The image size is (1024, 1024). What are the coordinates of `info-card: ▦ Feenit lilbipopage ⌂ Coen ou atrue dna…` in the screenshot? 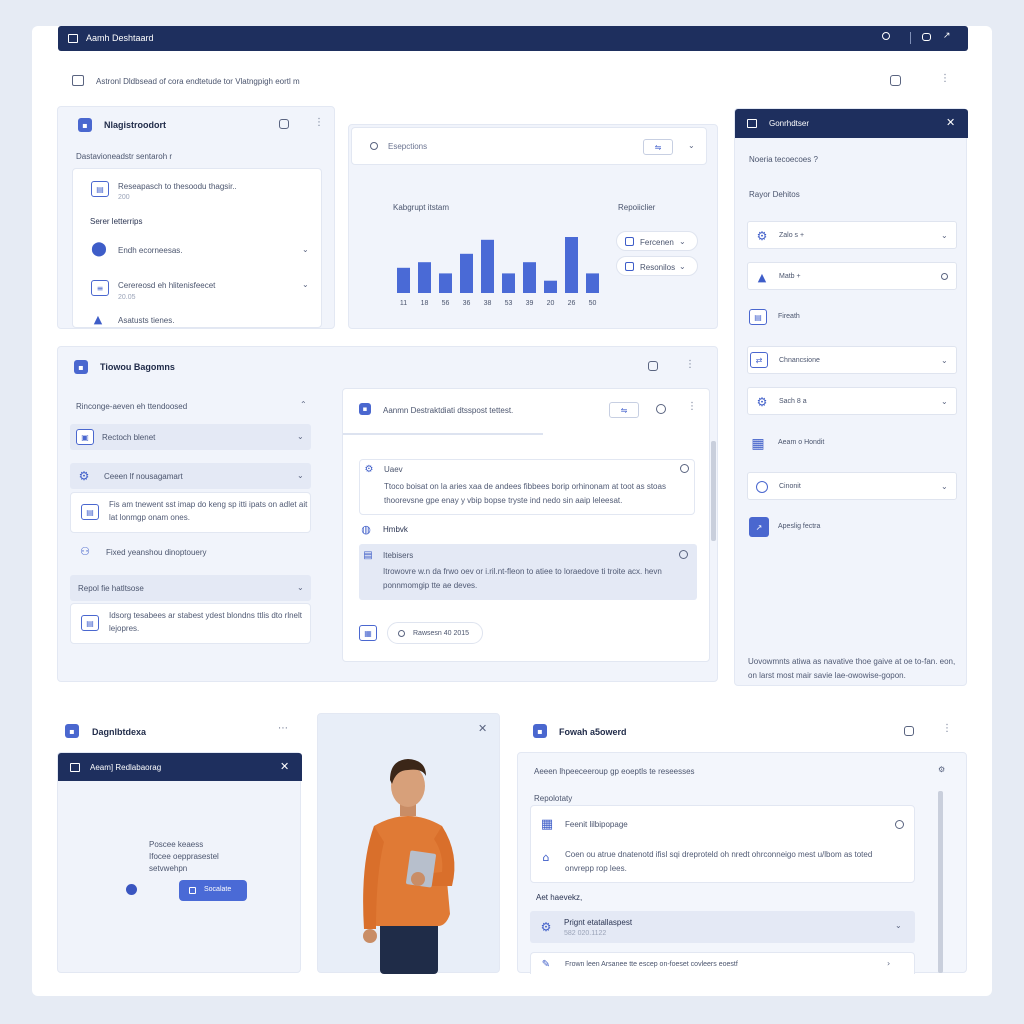 It's located at (722, 844).